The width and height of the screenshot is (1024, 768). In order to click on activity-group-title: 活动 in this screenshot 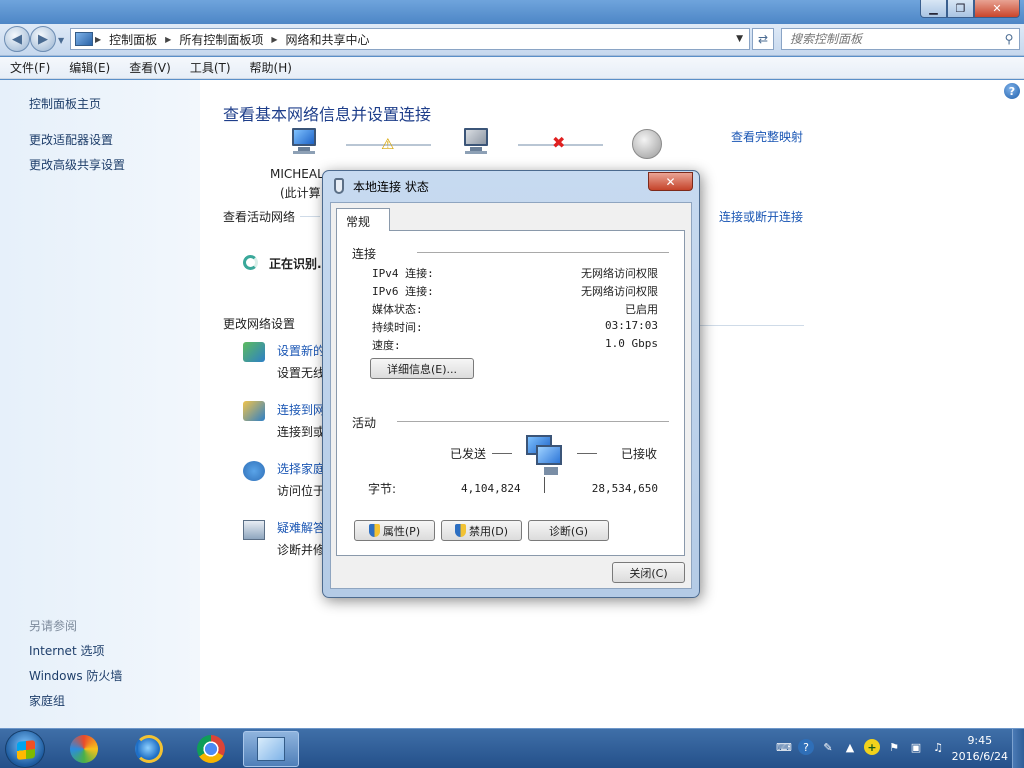, I will do `click(364, 423)`.